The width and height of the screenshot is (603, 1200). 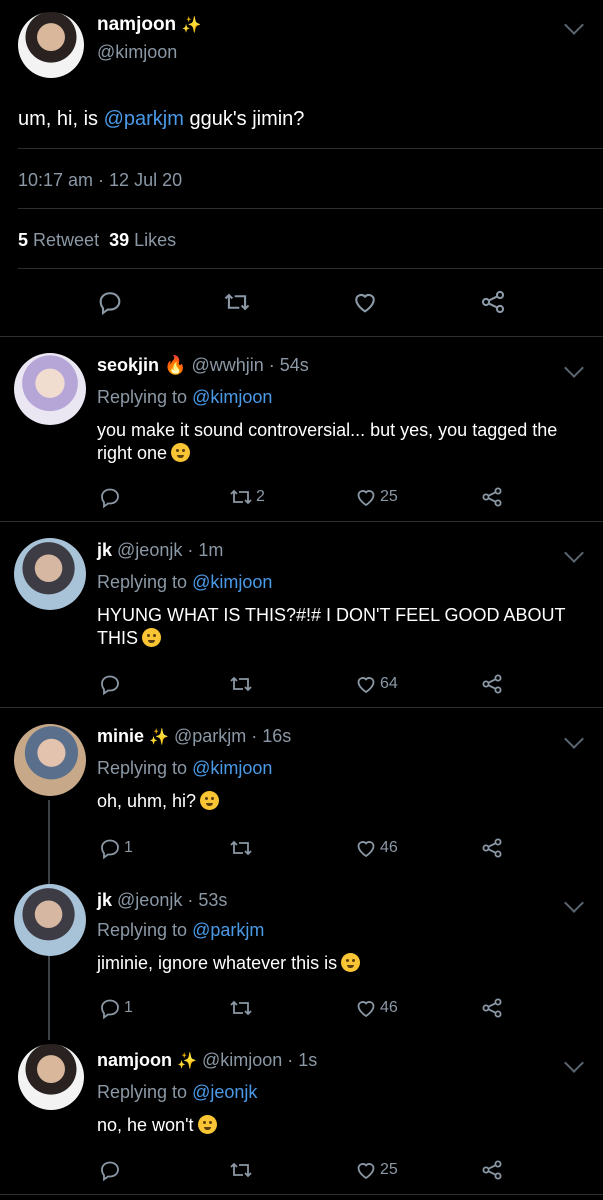 I want to click on like-count: 46, so click(x=389, y=847).